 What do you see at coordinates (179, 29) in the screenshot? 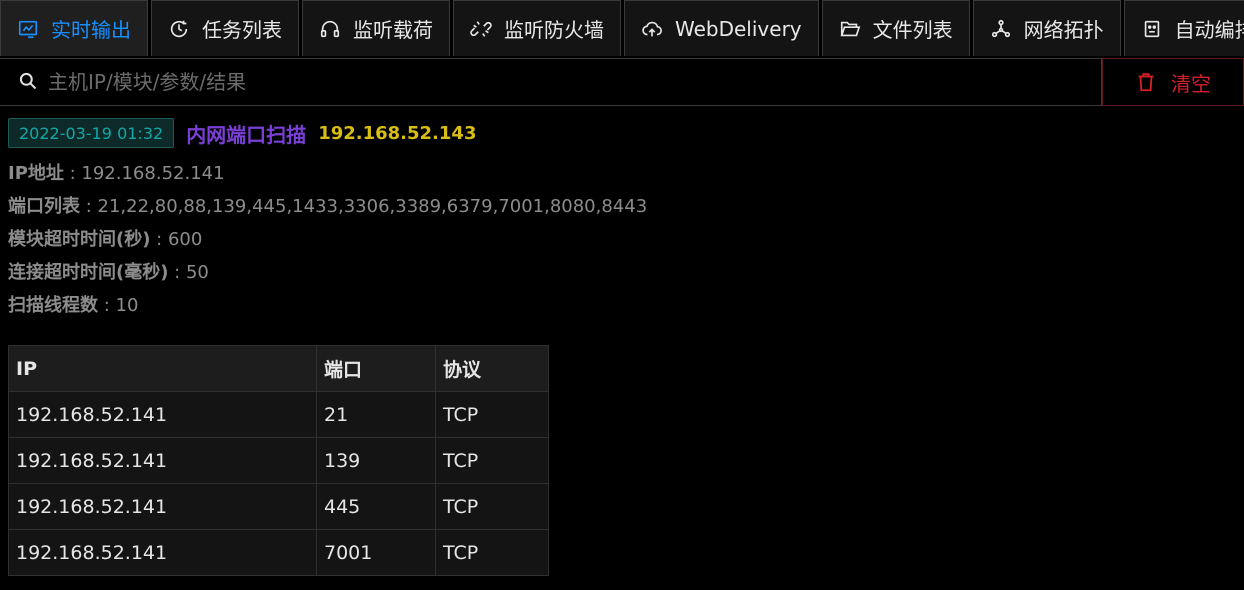
I see `clock-icon` at bounding box center [179, 29].